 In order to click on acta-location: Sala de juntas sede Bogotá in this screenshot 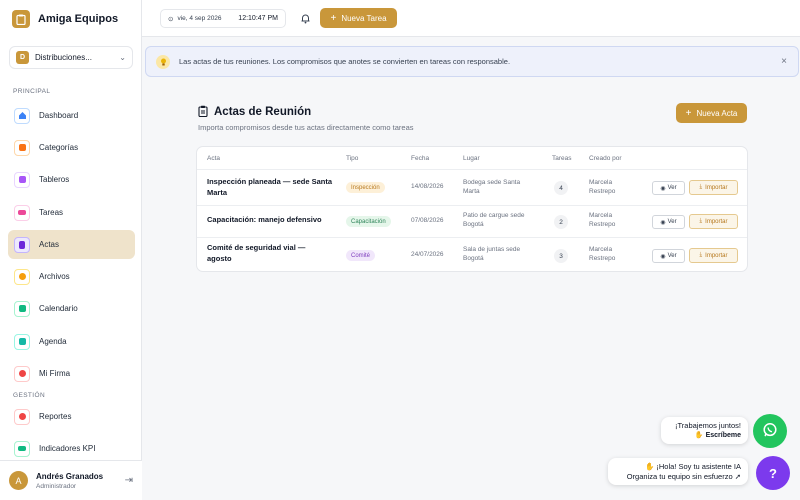, I will do `click(492, 254)`.